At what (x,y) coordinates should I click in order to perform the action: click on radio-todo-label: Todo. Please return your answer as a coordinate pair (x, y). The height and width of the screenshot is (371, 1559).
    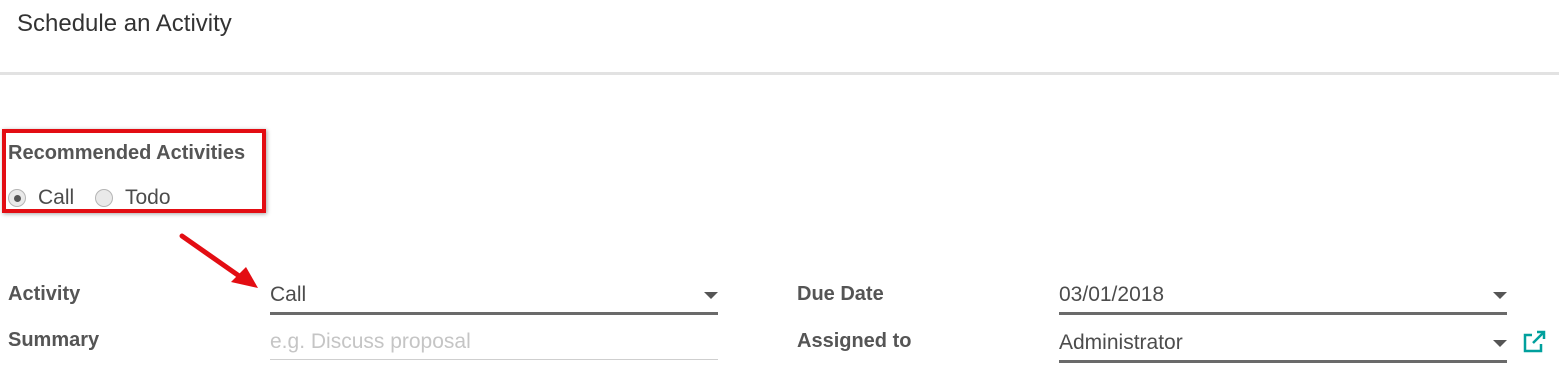
    Looking at the image, I should click on (148, 198).